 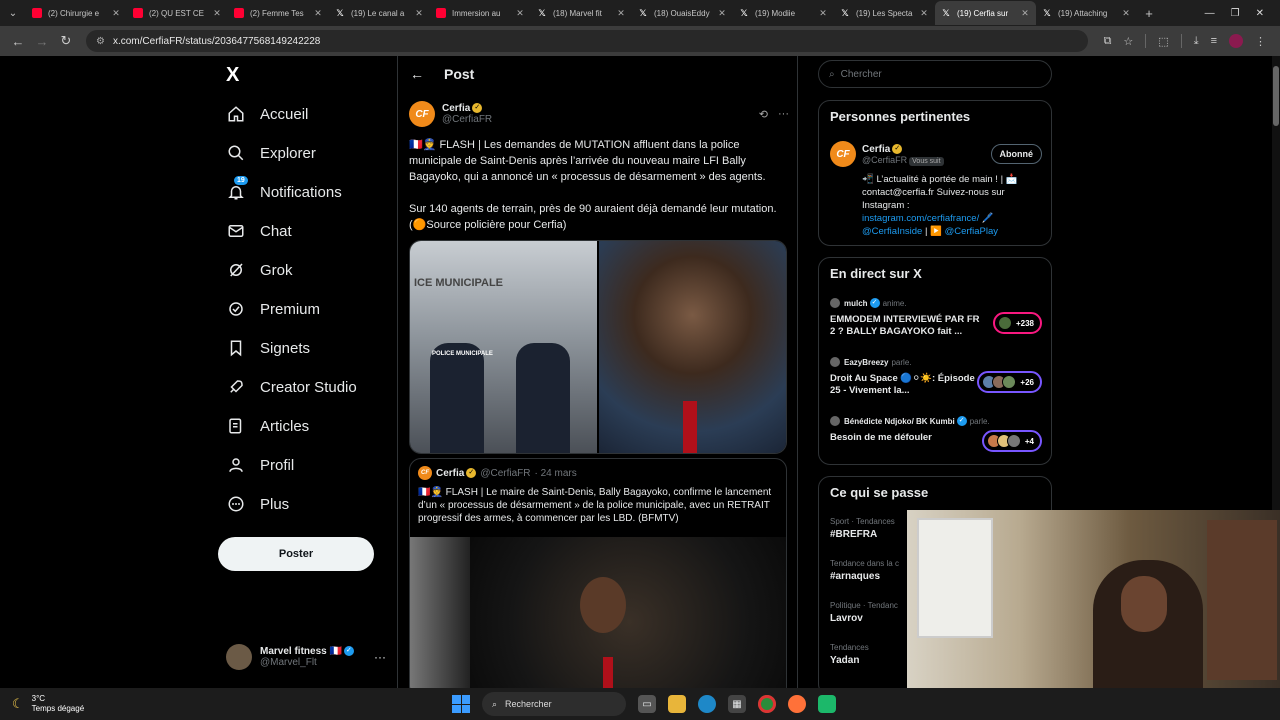 I want to click on chrome-icon, so click(x=767, y=704).